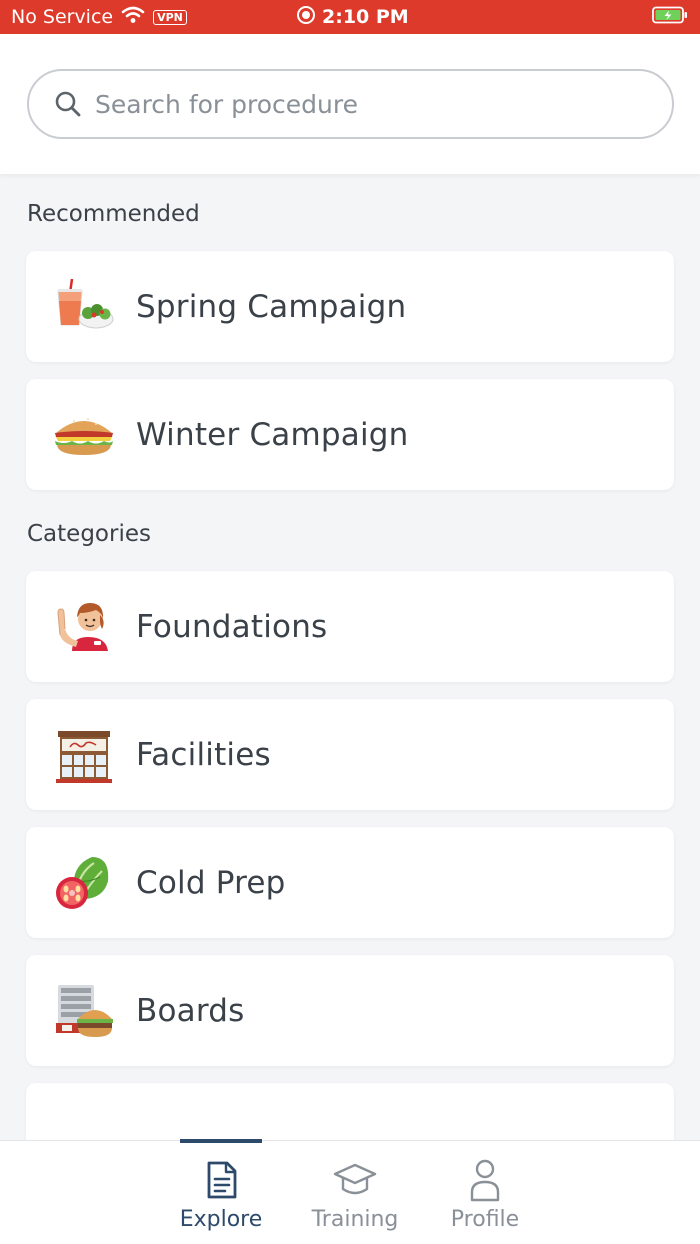  I want to click on carrier-text: No Service, so click(62, 17).